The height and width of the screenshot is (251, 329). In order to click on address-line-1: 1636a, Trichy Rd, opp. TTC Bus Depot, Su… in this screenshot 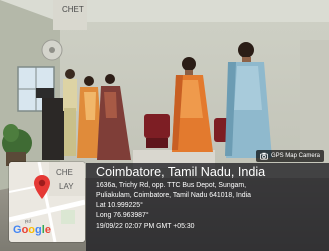, I will do `click(171, 185)`.